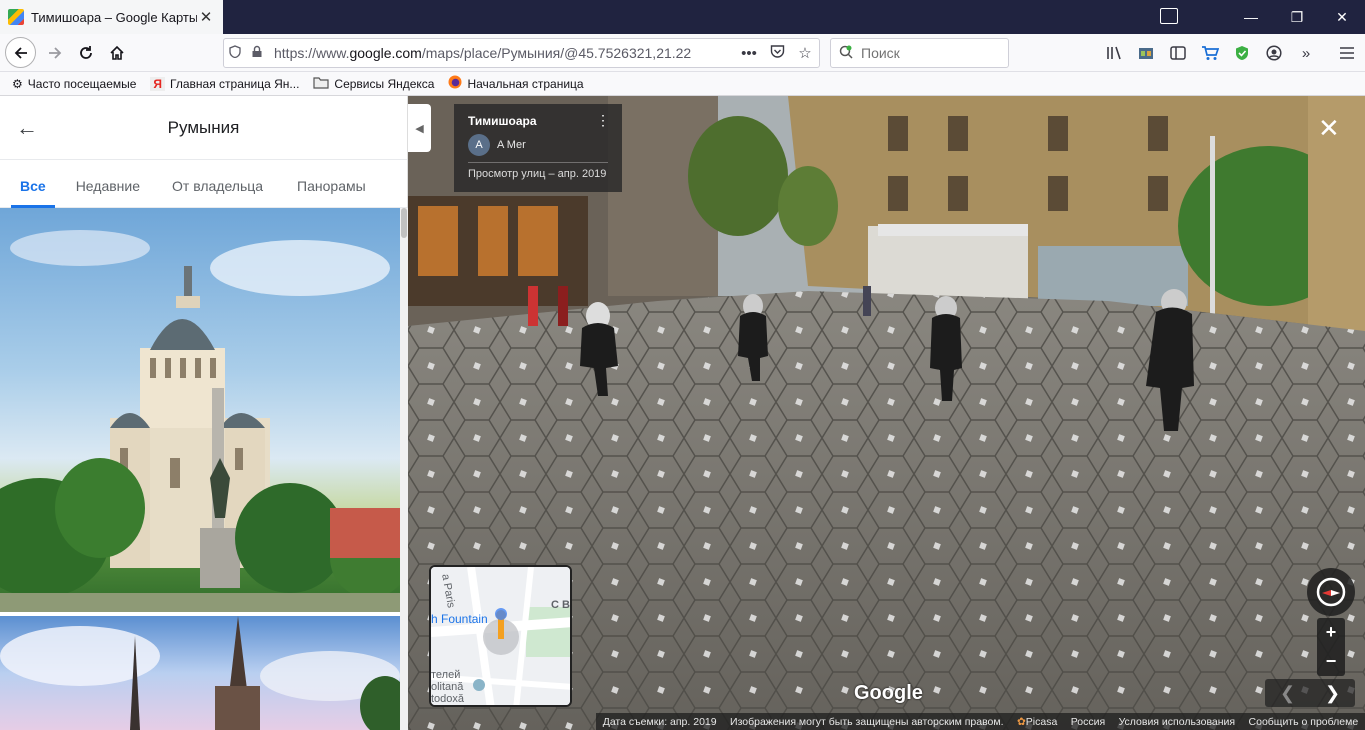  Describe the element at coordinates (33, 184) in the screenshot. I see `tab-all: Все` at that location.